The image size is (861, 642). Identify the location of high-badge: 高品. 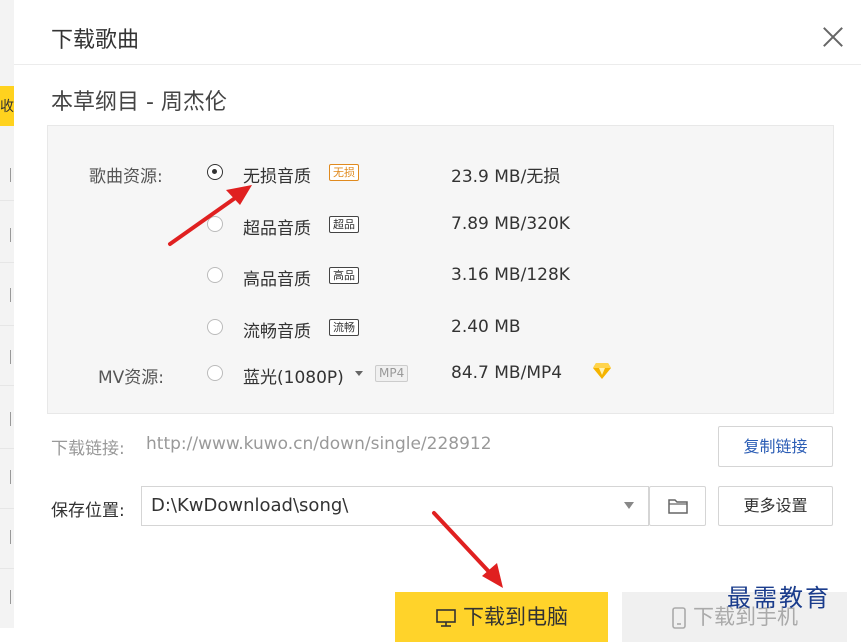
(344, 275).